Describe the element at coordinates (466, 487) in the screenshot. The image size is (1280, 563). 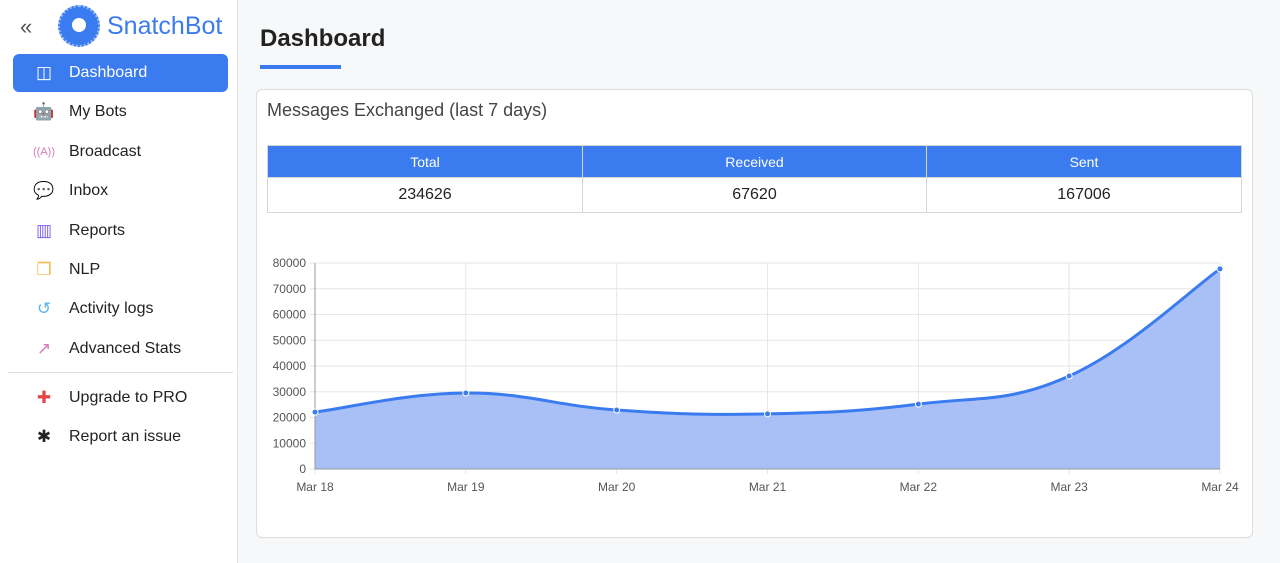
I see `x-tick-label: Mar 19` at that location.